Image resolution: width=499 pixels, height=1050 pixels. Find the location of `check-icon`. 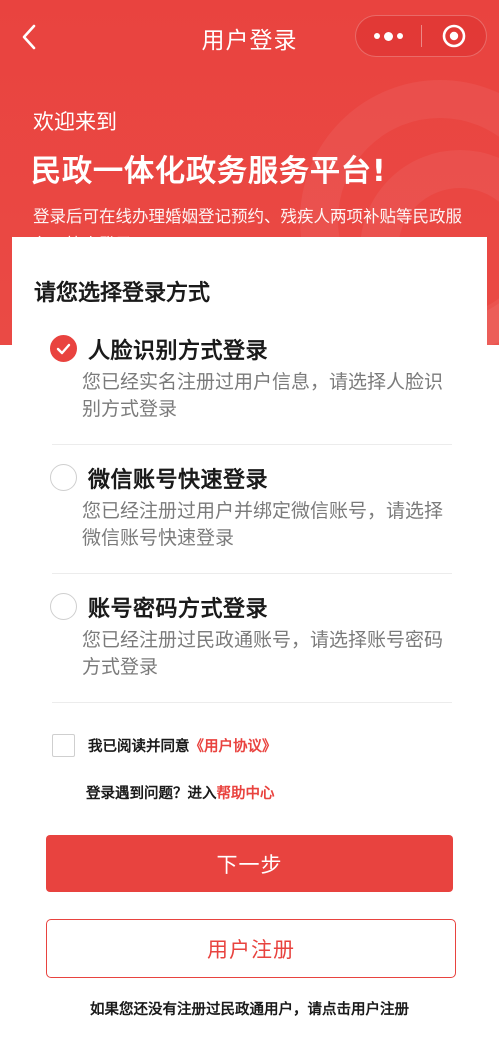

check-icon is located at coordinates (63, 348).